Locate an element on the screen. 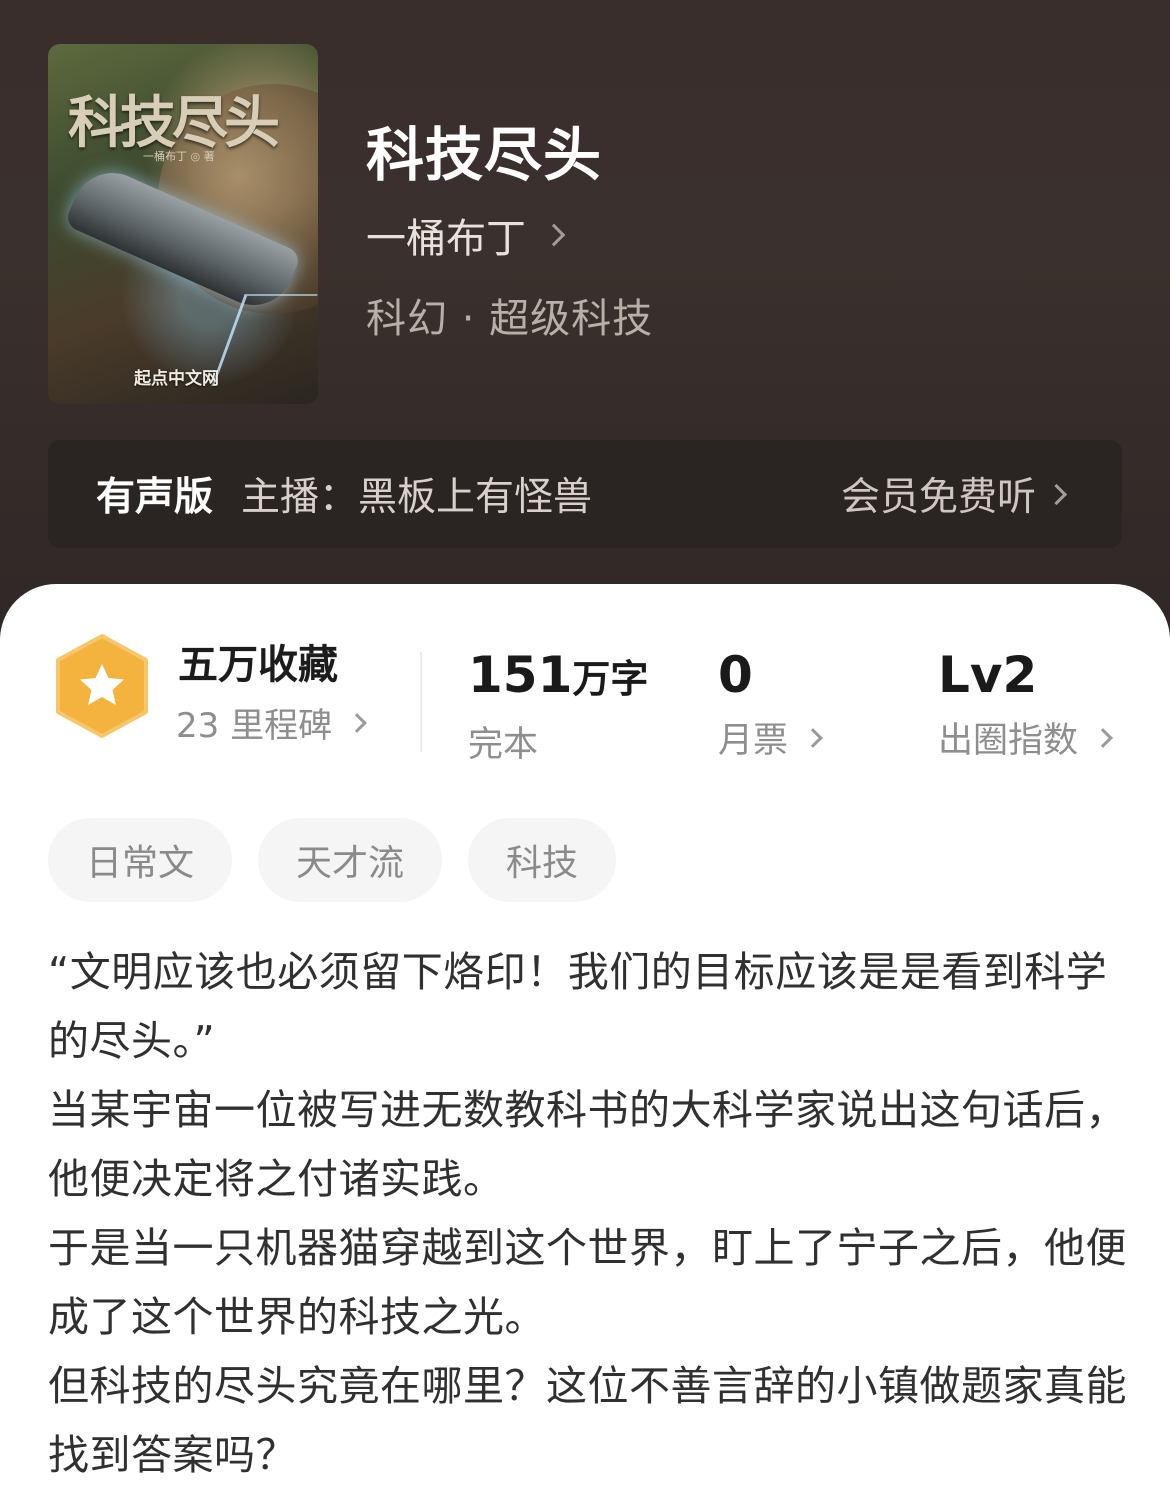 The image size is (1170, 1492). book-title: 科技尽头 is located at coordinates (484, 155).